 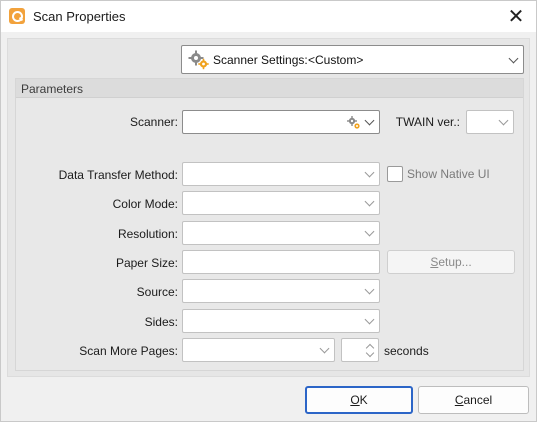 I want to click on color-mode-label: Color Mode:, so click(x=145, y=204).